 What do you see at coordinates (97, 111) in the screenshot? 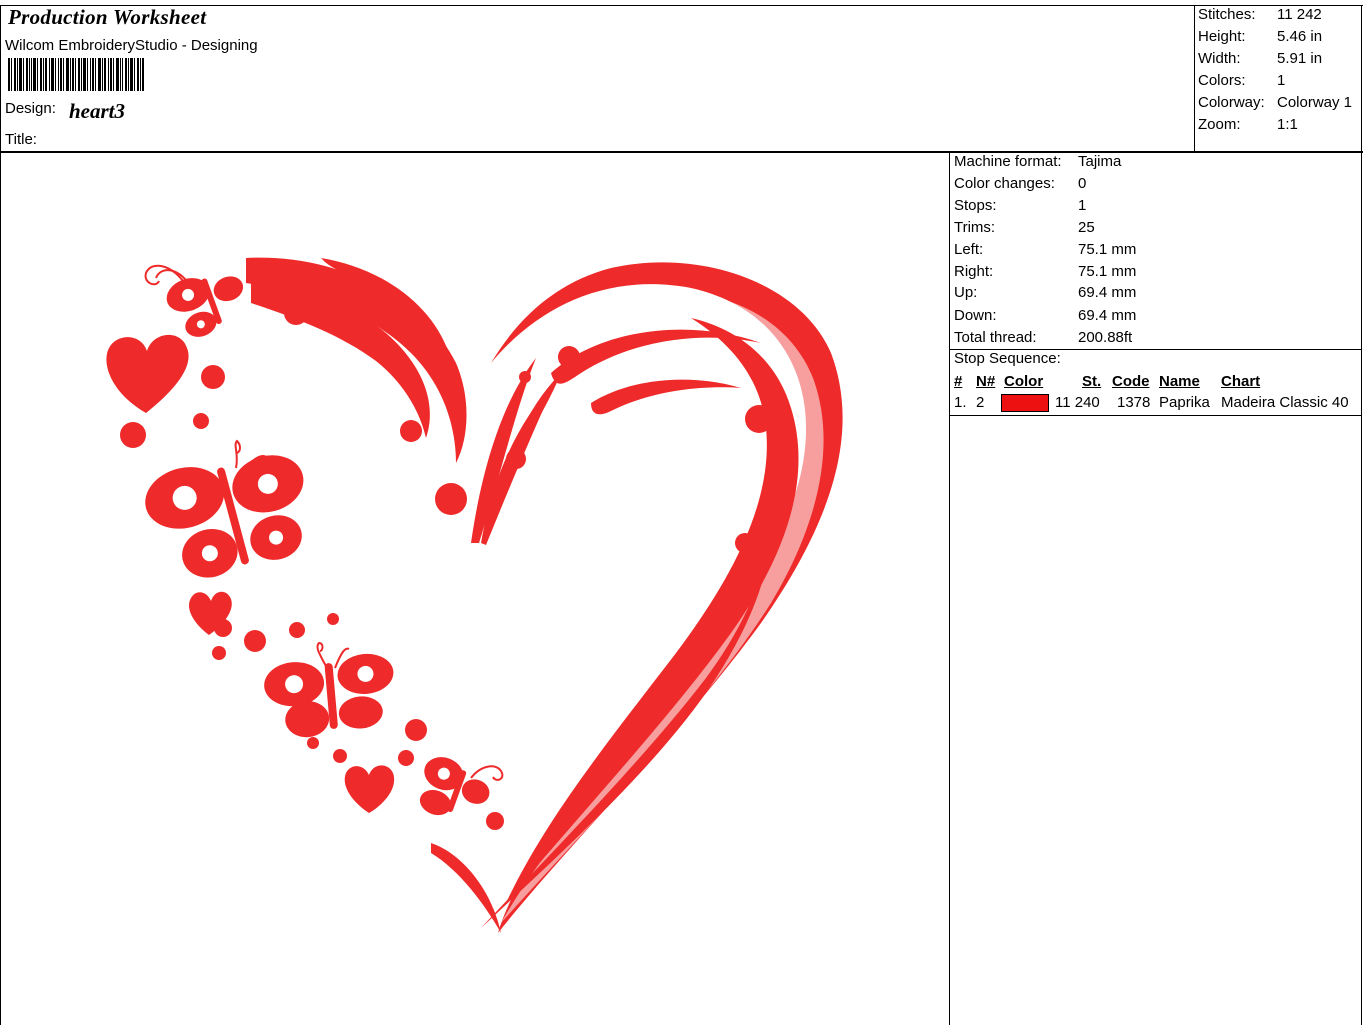
I see `design-name: heart3` at bounding box center [97, 111].